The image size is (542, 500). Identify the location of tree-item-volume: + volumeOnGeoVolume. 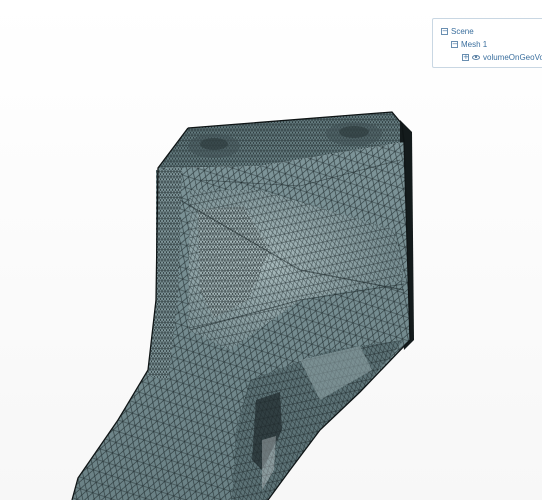
(502, 57).